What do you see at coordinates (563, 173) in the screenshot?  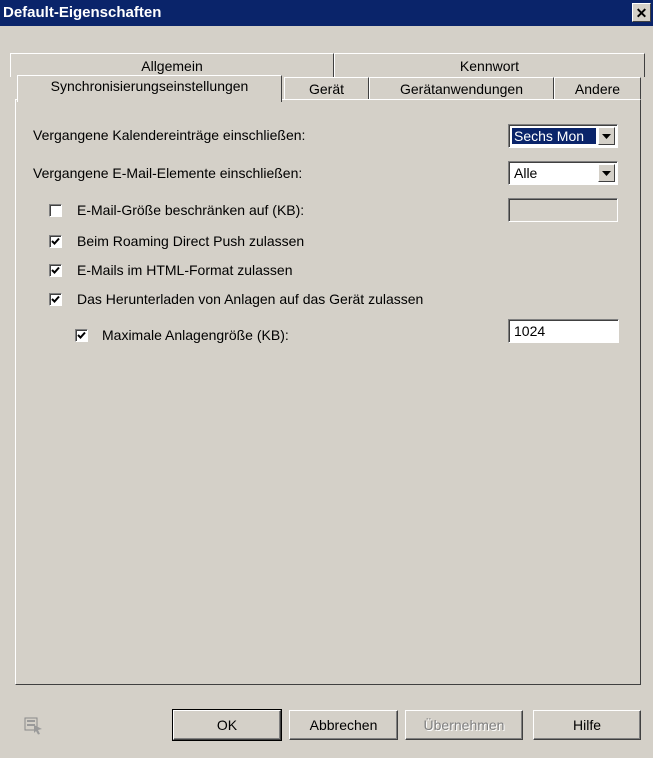 I see `email-dropdown: Alle` at bounding box center [563, 173].